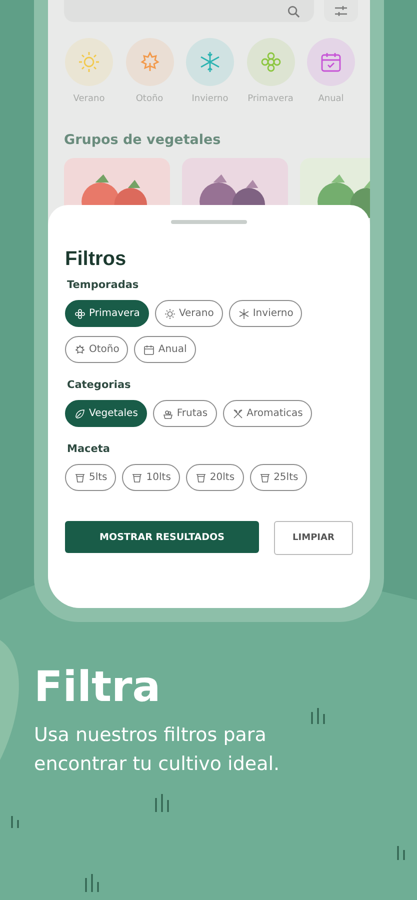  What do you see at coordinates (168, 414) in the screenshot?
I see `fruit-basket-icon` at bounding box center [168, 414].